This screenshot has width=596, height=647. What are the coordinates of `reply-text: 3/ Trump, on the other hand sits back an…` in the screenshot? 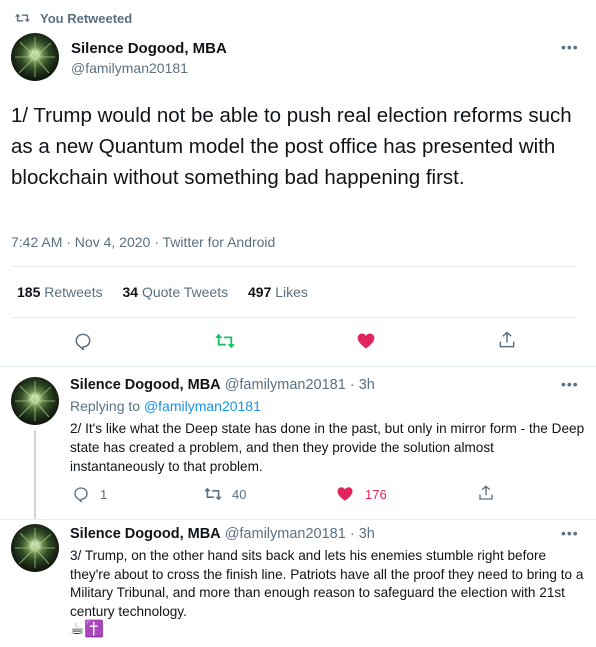 It's located at (327, 583).